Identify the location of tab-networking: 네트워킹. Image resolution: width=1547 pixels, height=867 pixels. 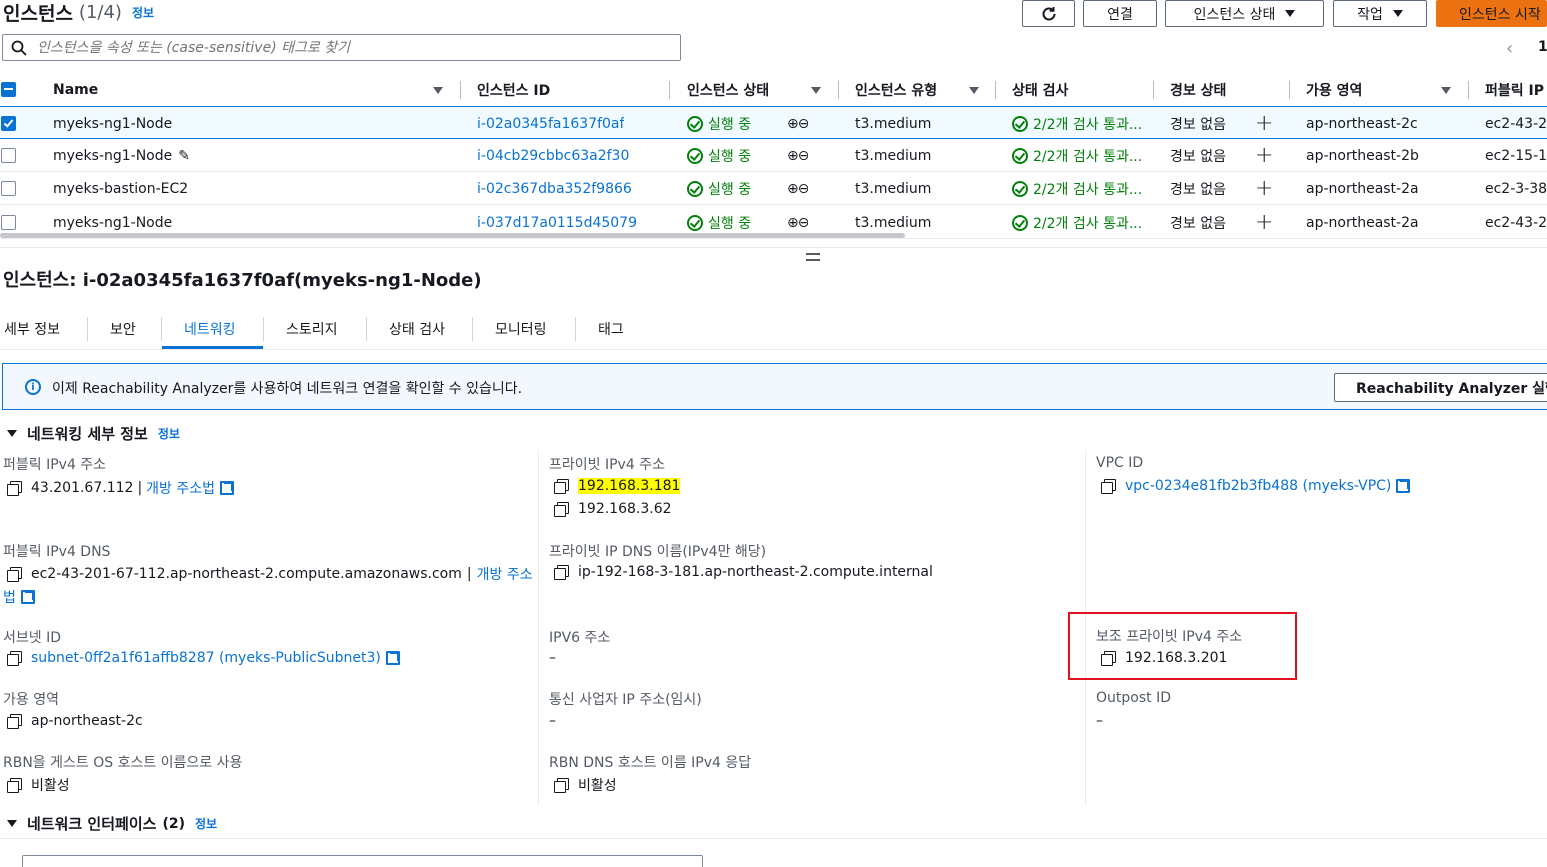
(210, 329).